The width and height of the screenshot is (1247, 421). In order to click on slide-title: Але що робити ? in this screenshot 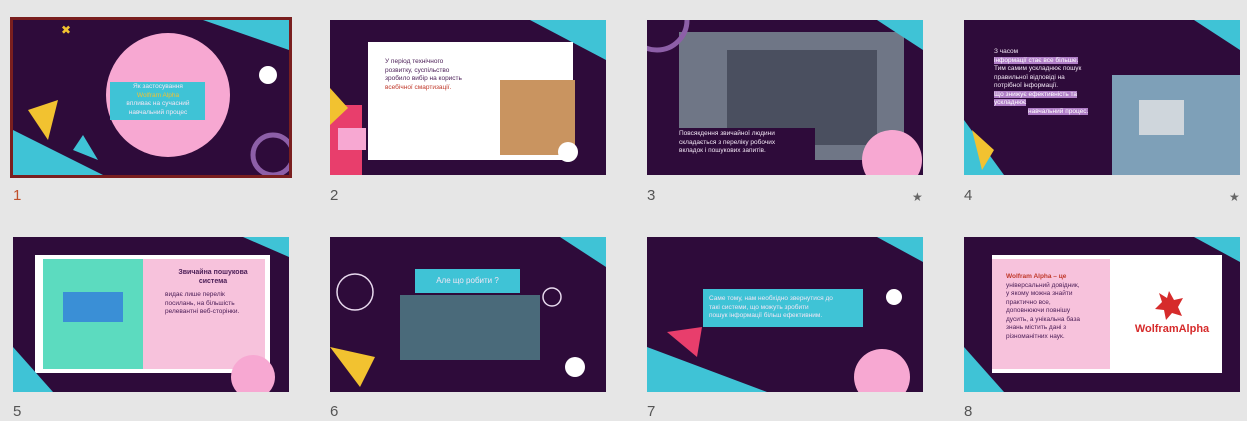, I will do `click(467, 280)`.